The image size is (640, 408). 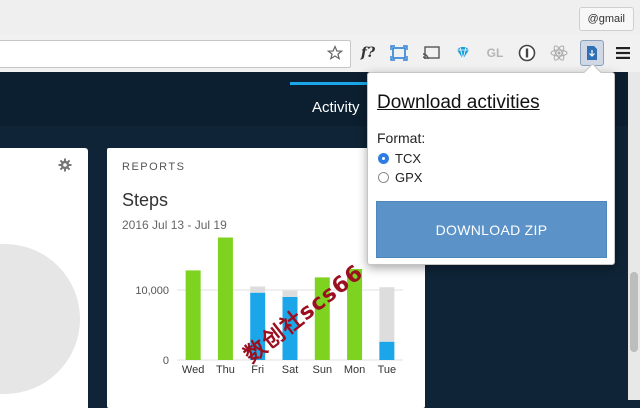 What do you see at coordinates (495, 53) in the screenshot?
I see `gl-extension-icon: GL` at bounding box center [495, 53].